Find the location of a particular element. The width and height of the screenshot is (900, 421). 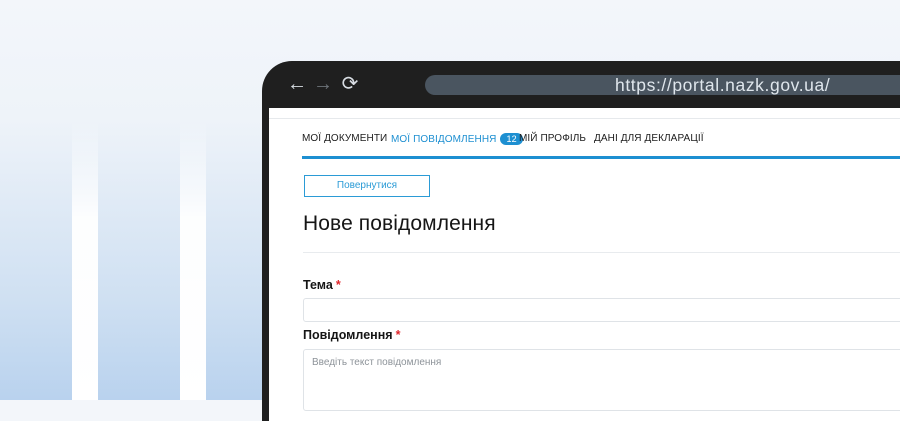

tab-my-messages: МОЇ ПОВІДОМЛЕННЯ 12 is located at coordinates (457, 139).